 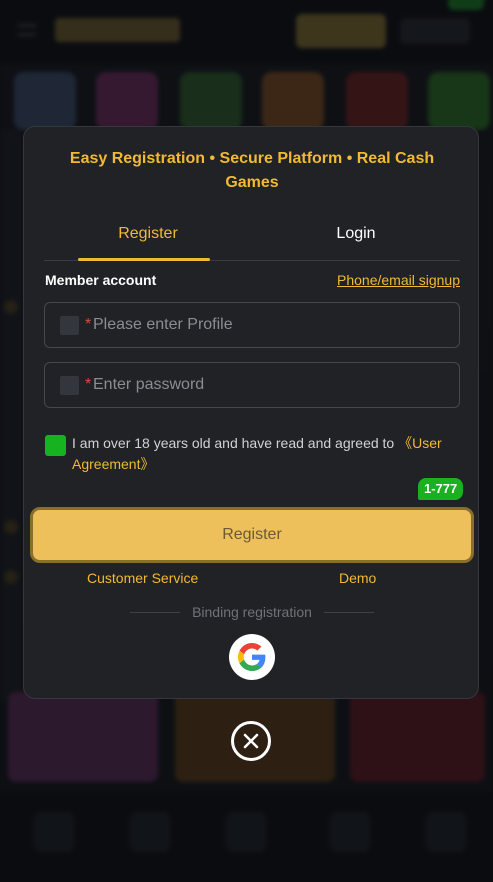 I want to click on register-button: Register, so click(x=252, y=535).